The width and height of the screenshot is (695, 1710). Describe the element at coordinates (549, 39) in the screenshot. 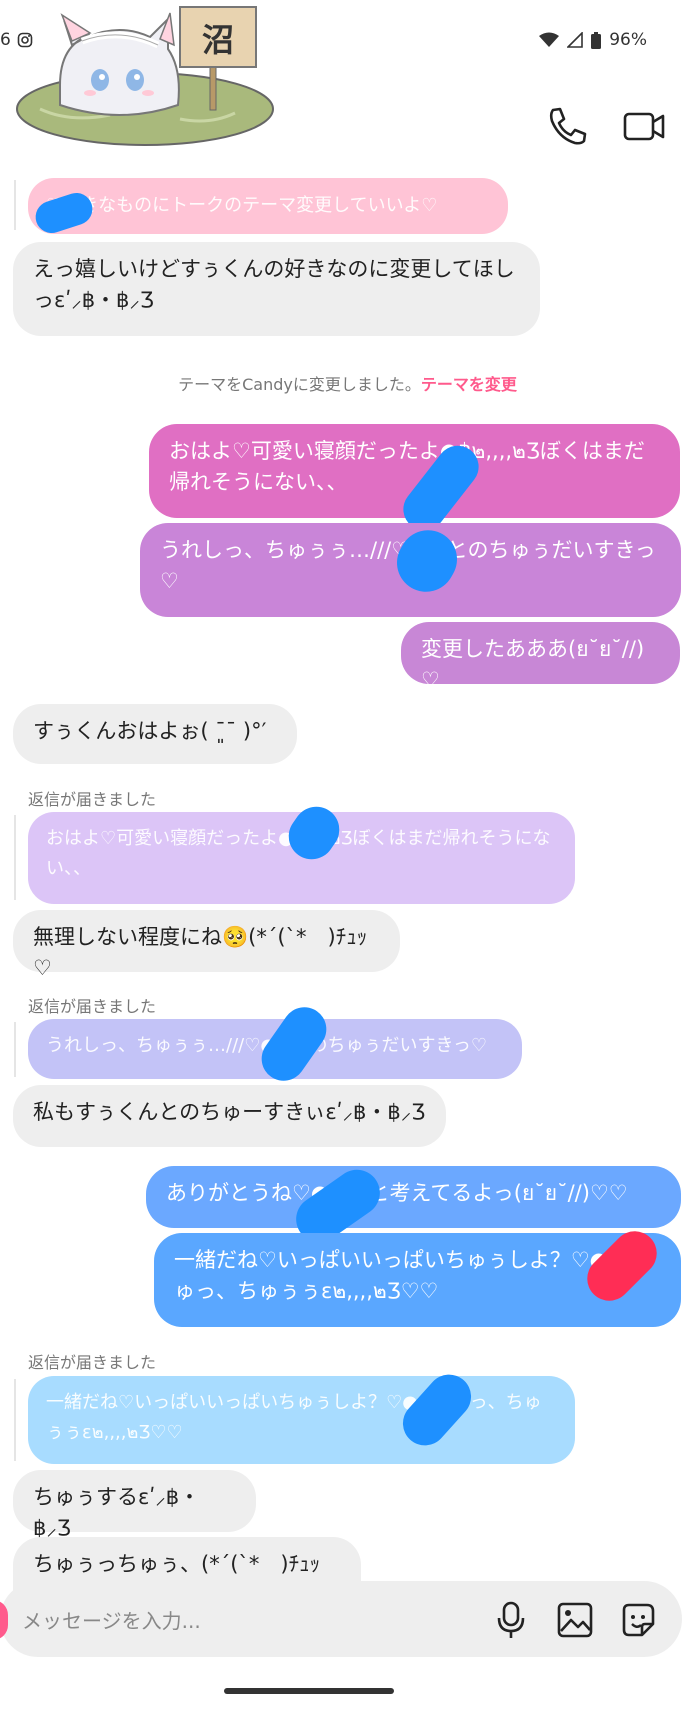

I see `wifi-icon` at that location.